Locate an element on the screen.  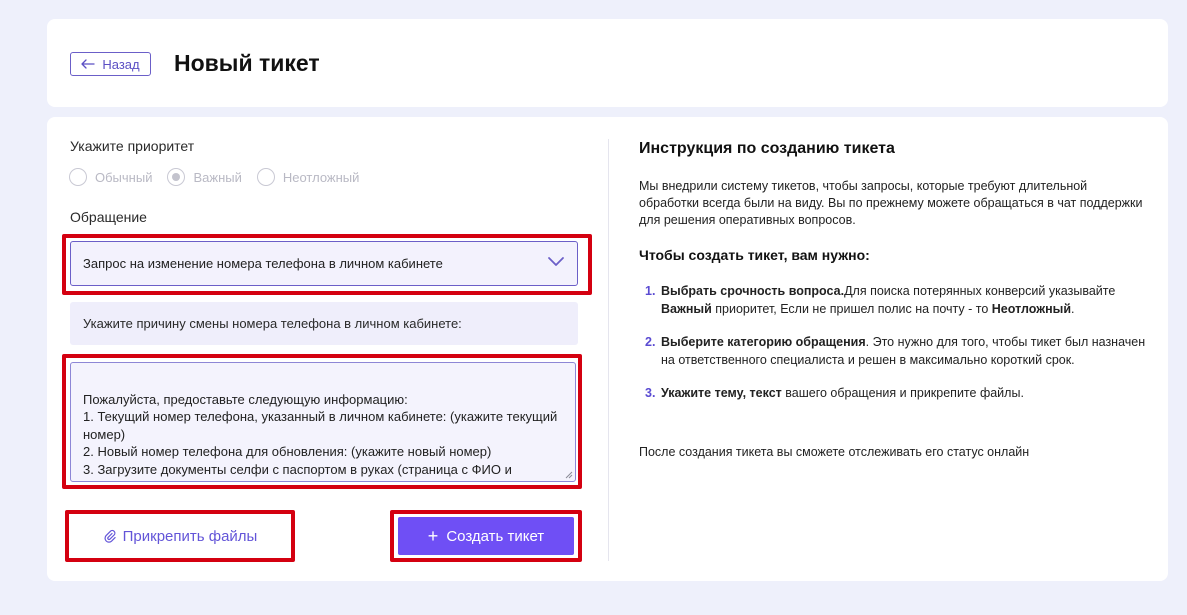
create-ticket-label: Создать тикет is located at coordinates (495, 536).